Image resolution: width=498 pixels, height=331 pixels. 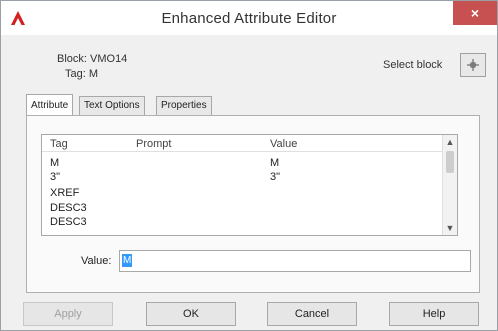 I want to click on close-icon: ×, so click(x=475, y=13).